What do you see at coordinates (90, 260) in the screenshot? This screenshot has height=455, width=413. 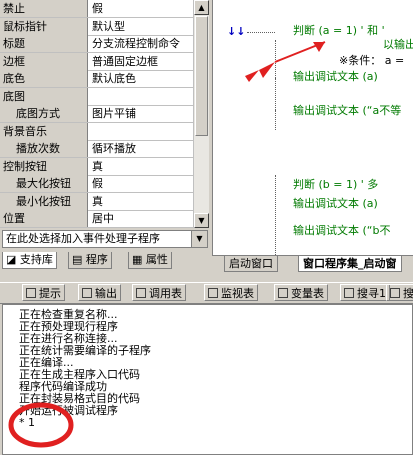 I see `tab-program: ▤ 程序` at bounding box center [90, 260].